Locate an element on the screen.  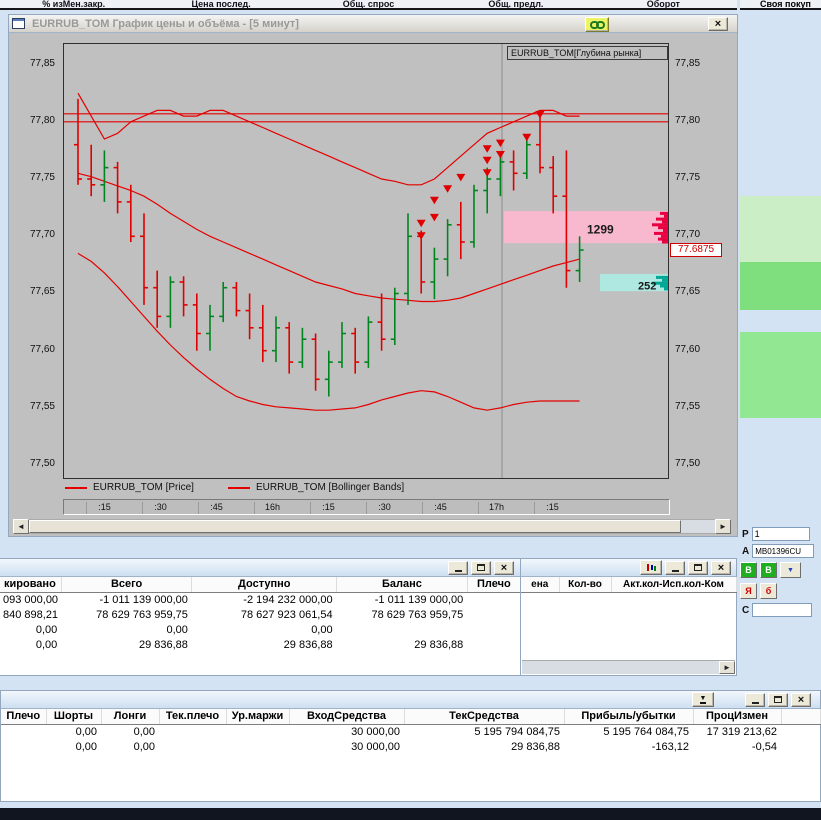
time-axis-label: 16h is located at coordinates (272, 508).